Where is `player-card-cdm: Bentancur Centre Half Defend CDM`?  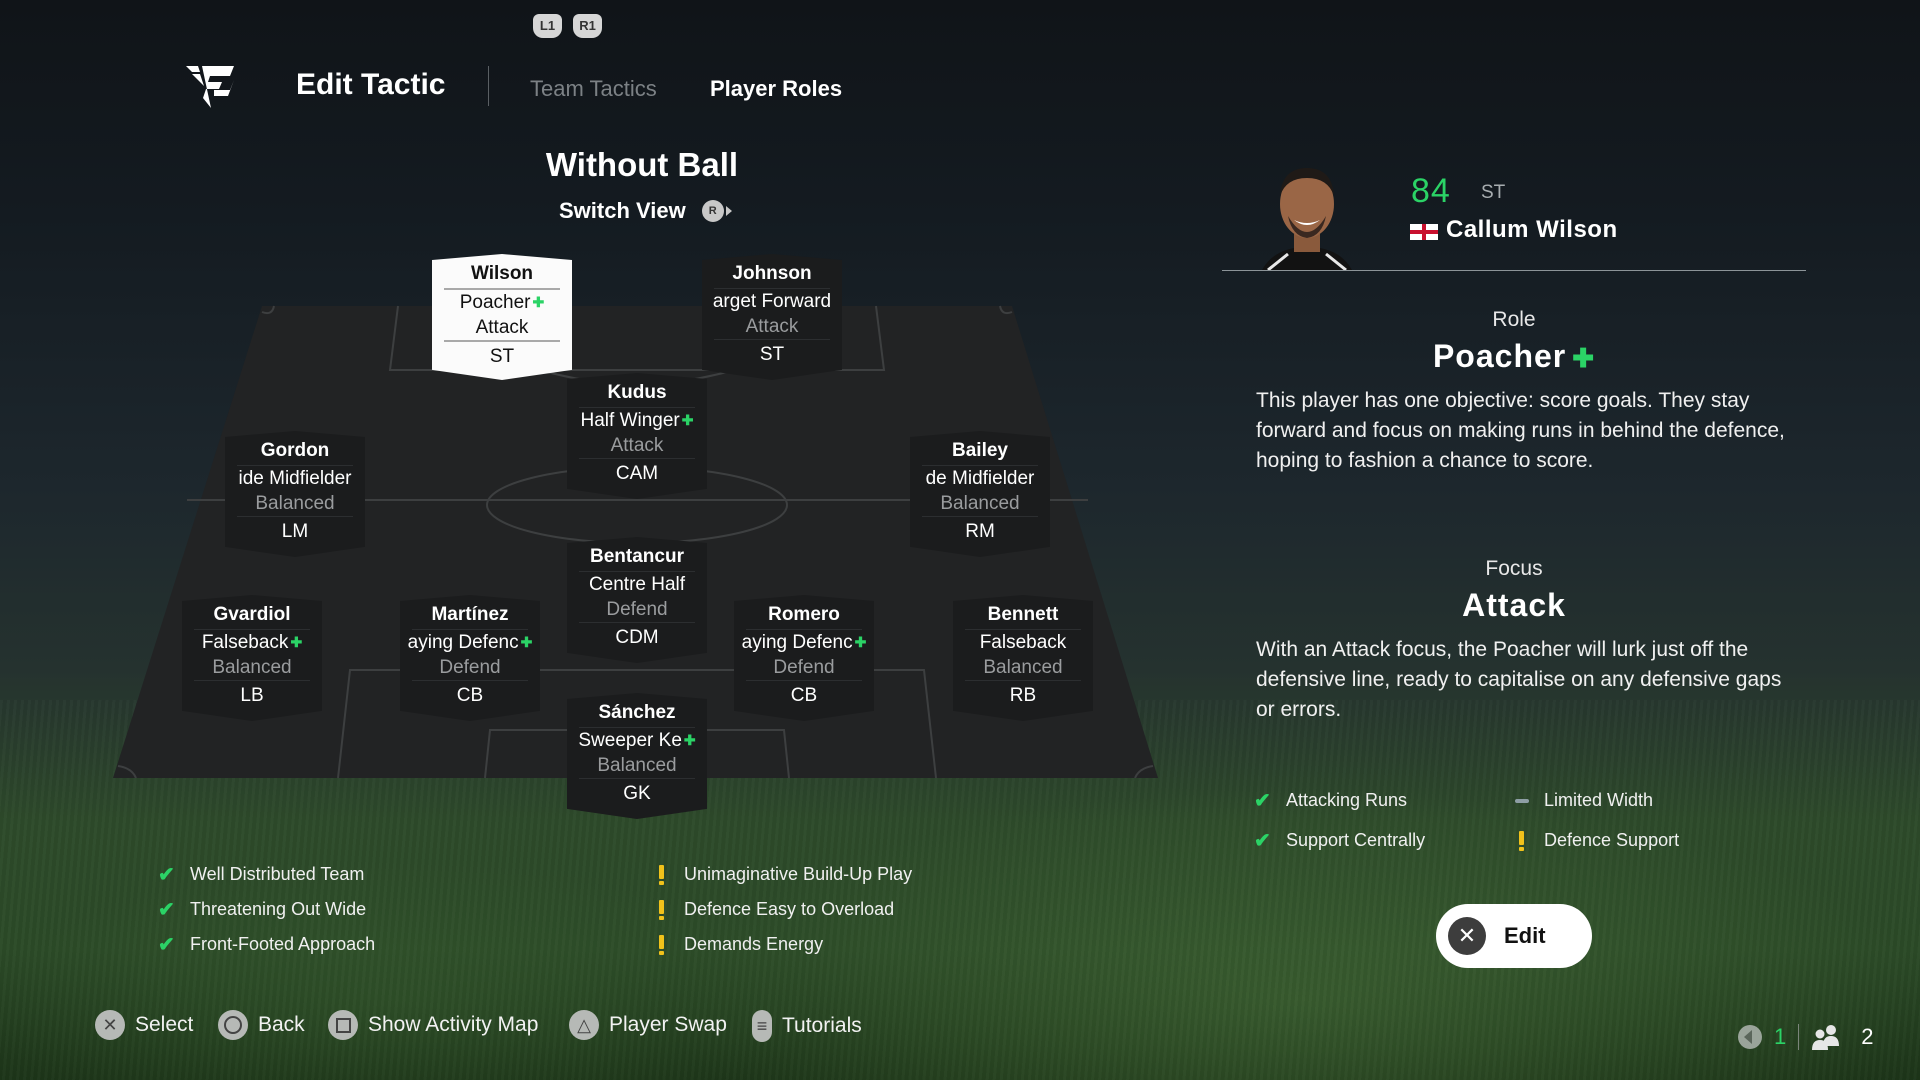 player-card-cdm: Bentancur Centre Half Defend CDM is located at coordinates (637, 600).